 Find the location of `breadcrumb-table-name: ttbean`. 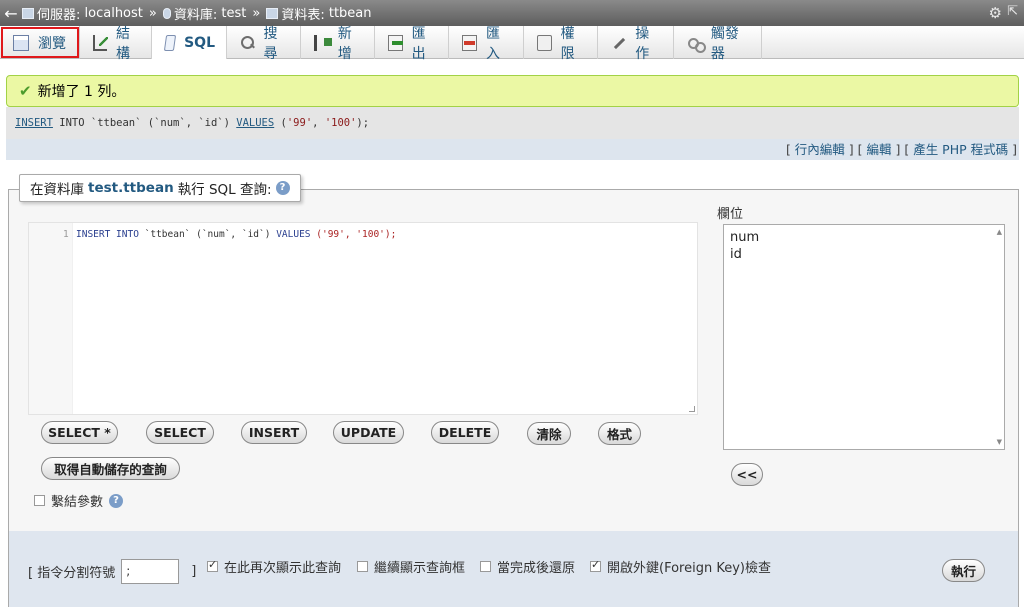

breadcrumb-table-name: ttbean is located at coordinates (350, 13).